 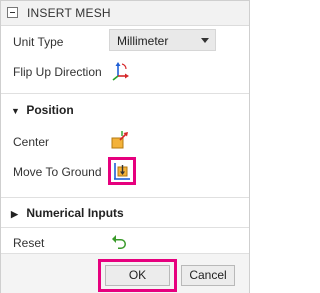 I want to click on reset-label: Reset, so click(x=29, y=243).